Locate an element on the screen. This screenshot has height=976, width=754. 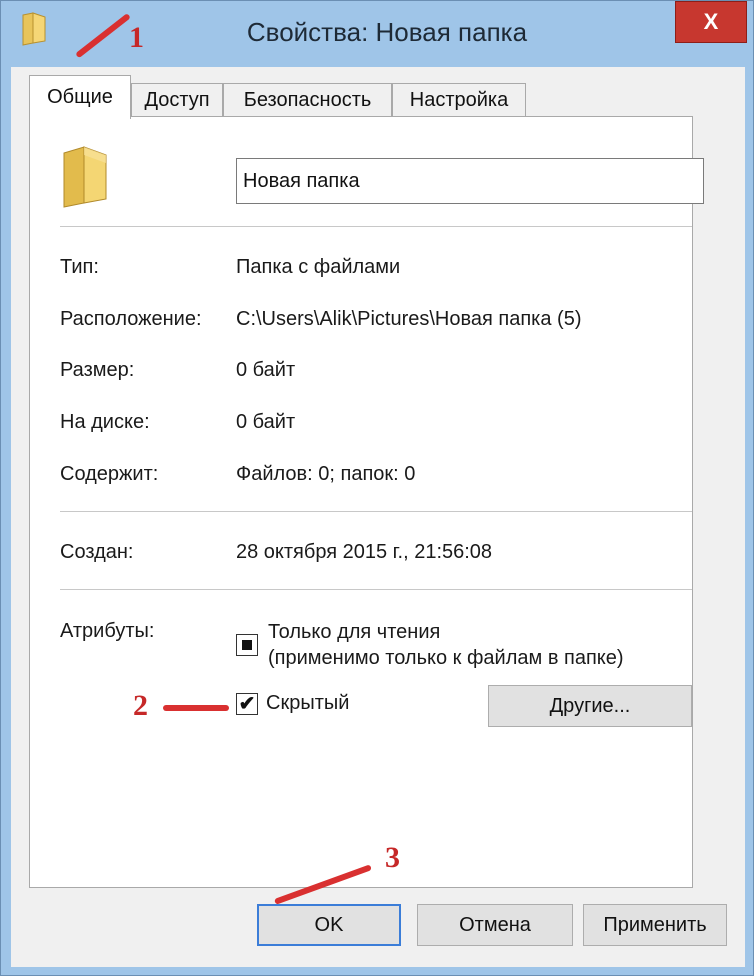
close-icon: X is located at coordinates (711, 21).